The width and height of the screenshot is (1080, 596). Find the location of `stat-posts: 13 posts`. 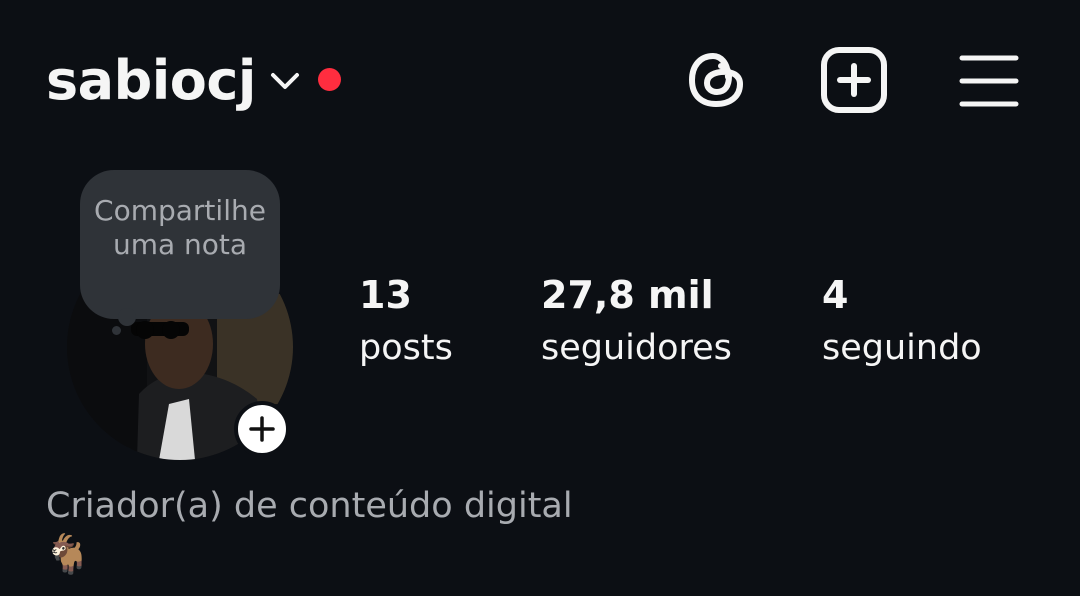

stat-posts: 13 posts is located at coordinates (406, 323).